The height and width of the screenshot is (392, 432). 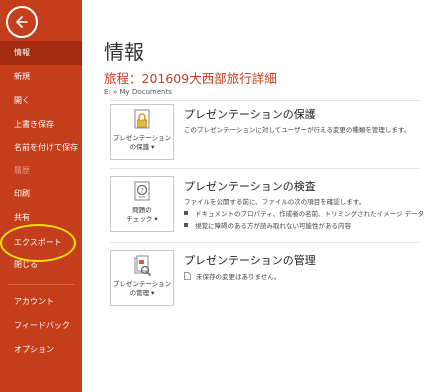 I want to click on manage-section-title: プレゼンテーションの管理, so click(x=250, y=260).